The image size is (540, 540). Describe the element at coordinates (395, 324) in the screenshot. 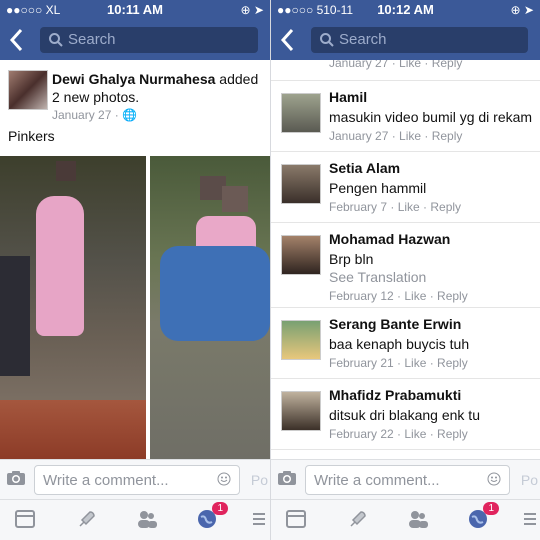

I see `commenter-name: Serang Bante Erwin` at that location.